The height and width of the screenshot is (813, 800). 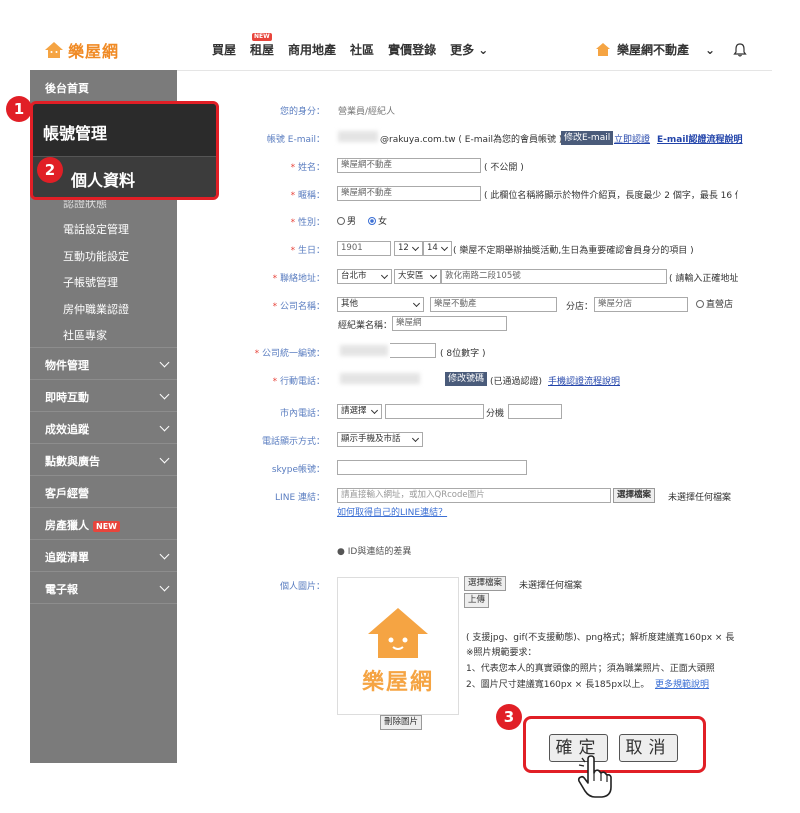 What do you see at coordinates (67, 493) in the screenshot?
I see `sidebar-item-label: 客戶經營` at bounding box center [67, 493].